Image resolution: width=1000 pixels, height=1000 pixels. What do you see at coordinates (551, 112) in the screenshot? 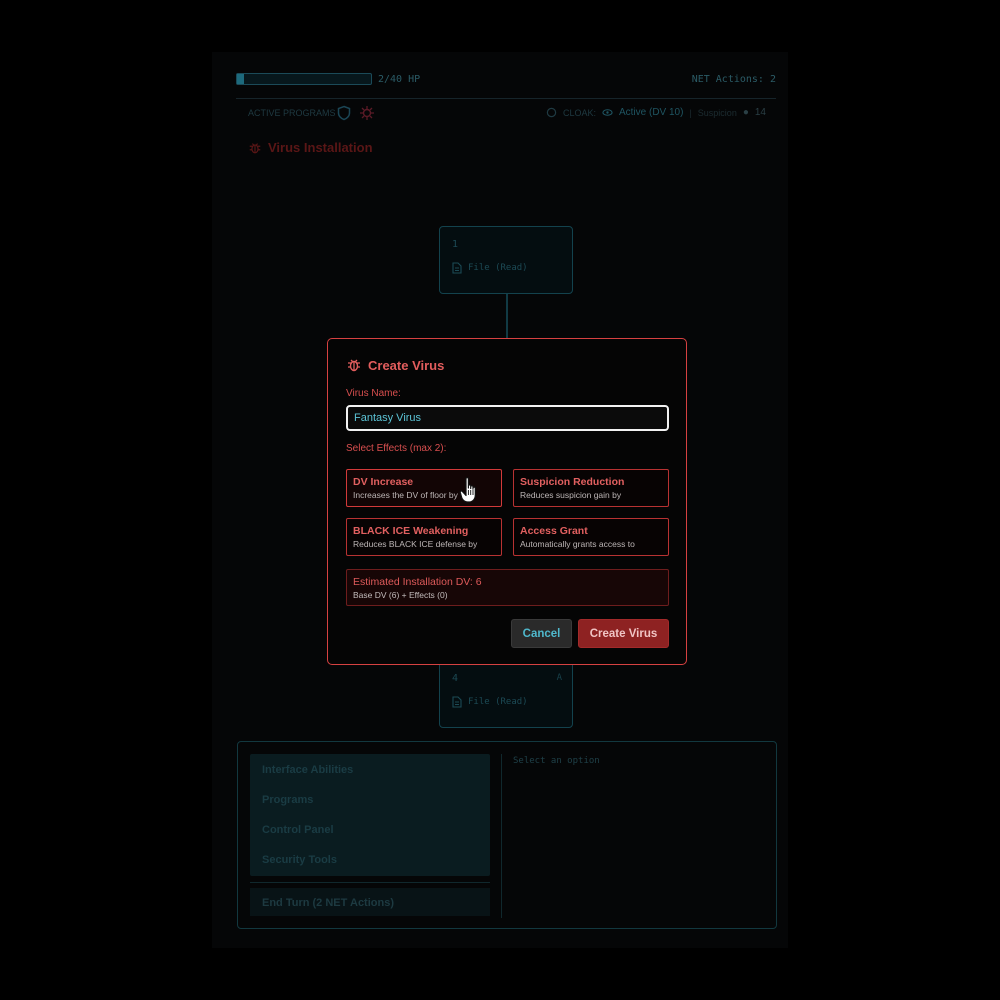
I see `cloak-icon` at bounding box center [551, 112].